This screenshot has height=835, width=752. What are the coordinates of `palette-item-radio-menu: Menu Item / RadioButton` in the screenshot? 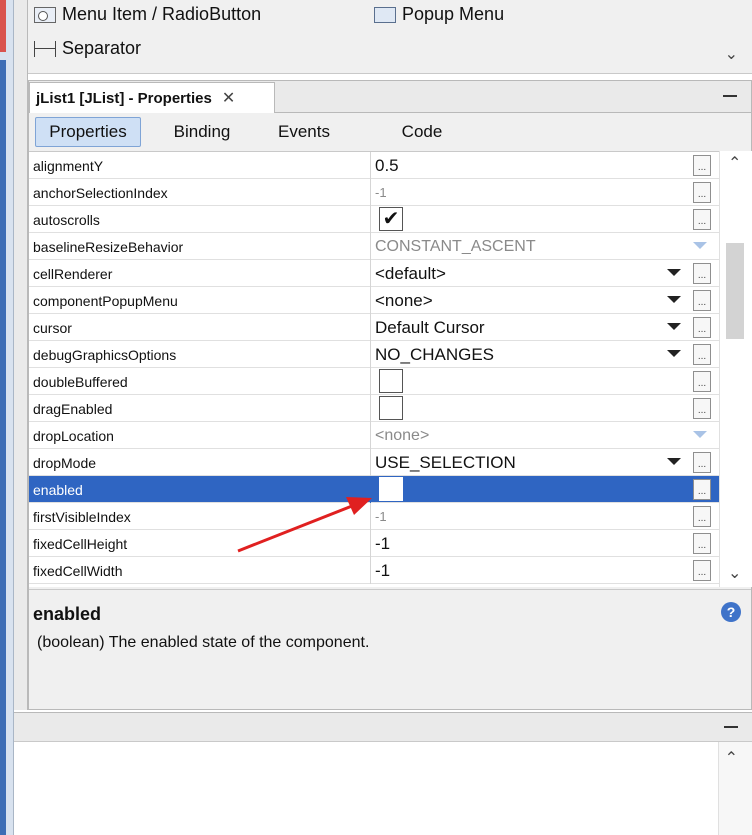 It's located at (147, 14).